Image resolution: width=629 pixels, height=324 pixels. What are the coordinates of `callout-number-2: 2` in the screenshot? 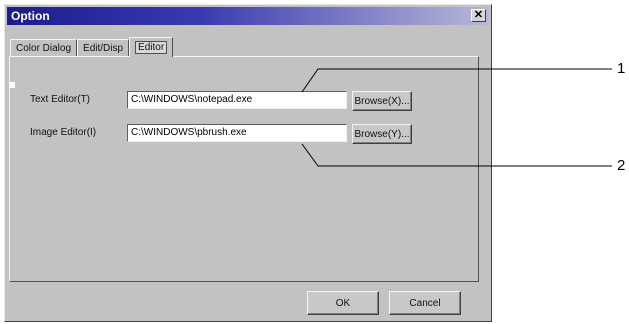 It's located at (621, 165).